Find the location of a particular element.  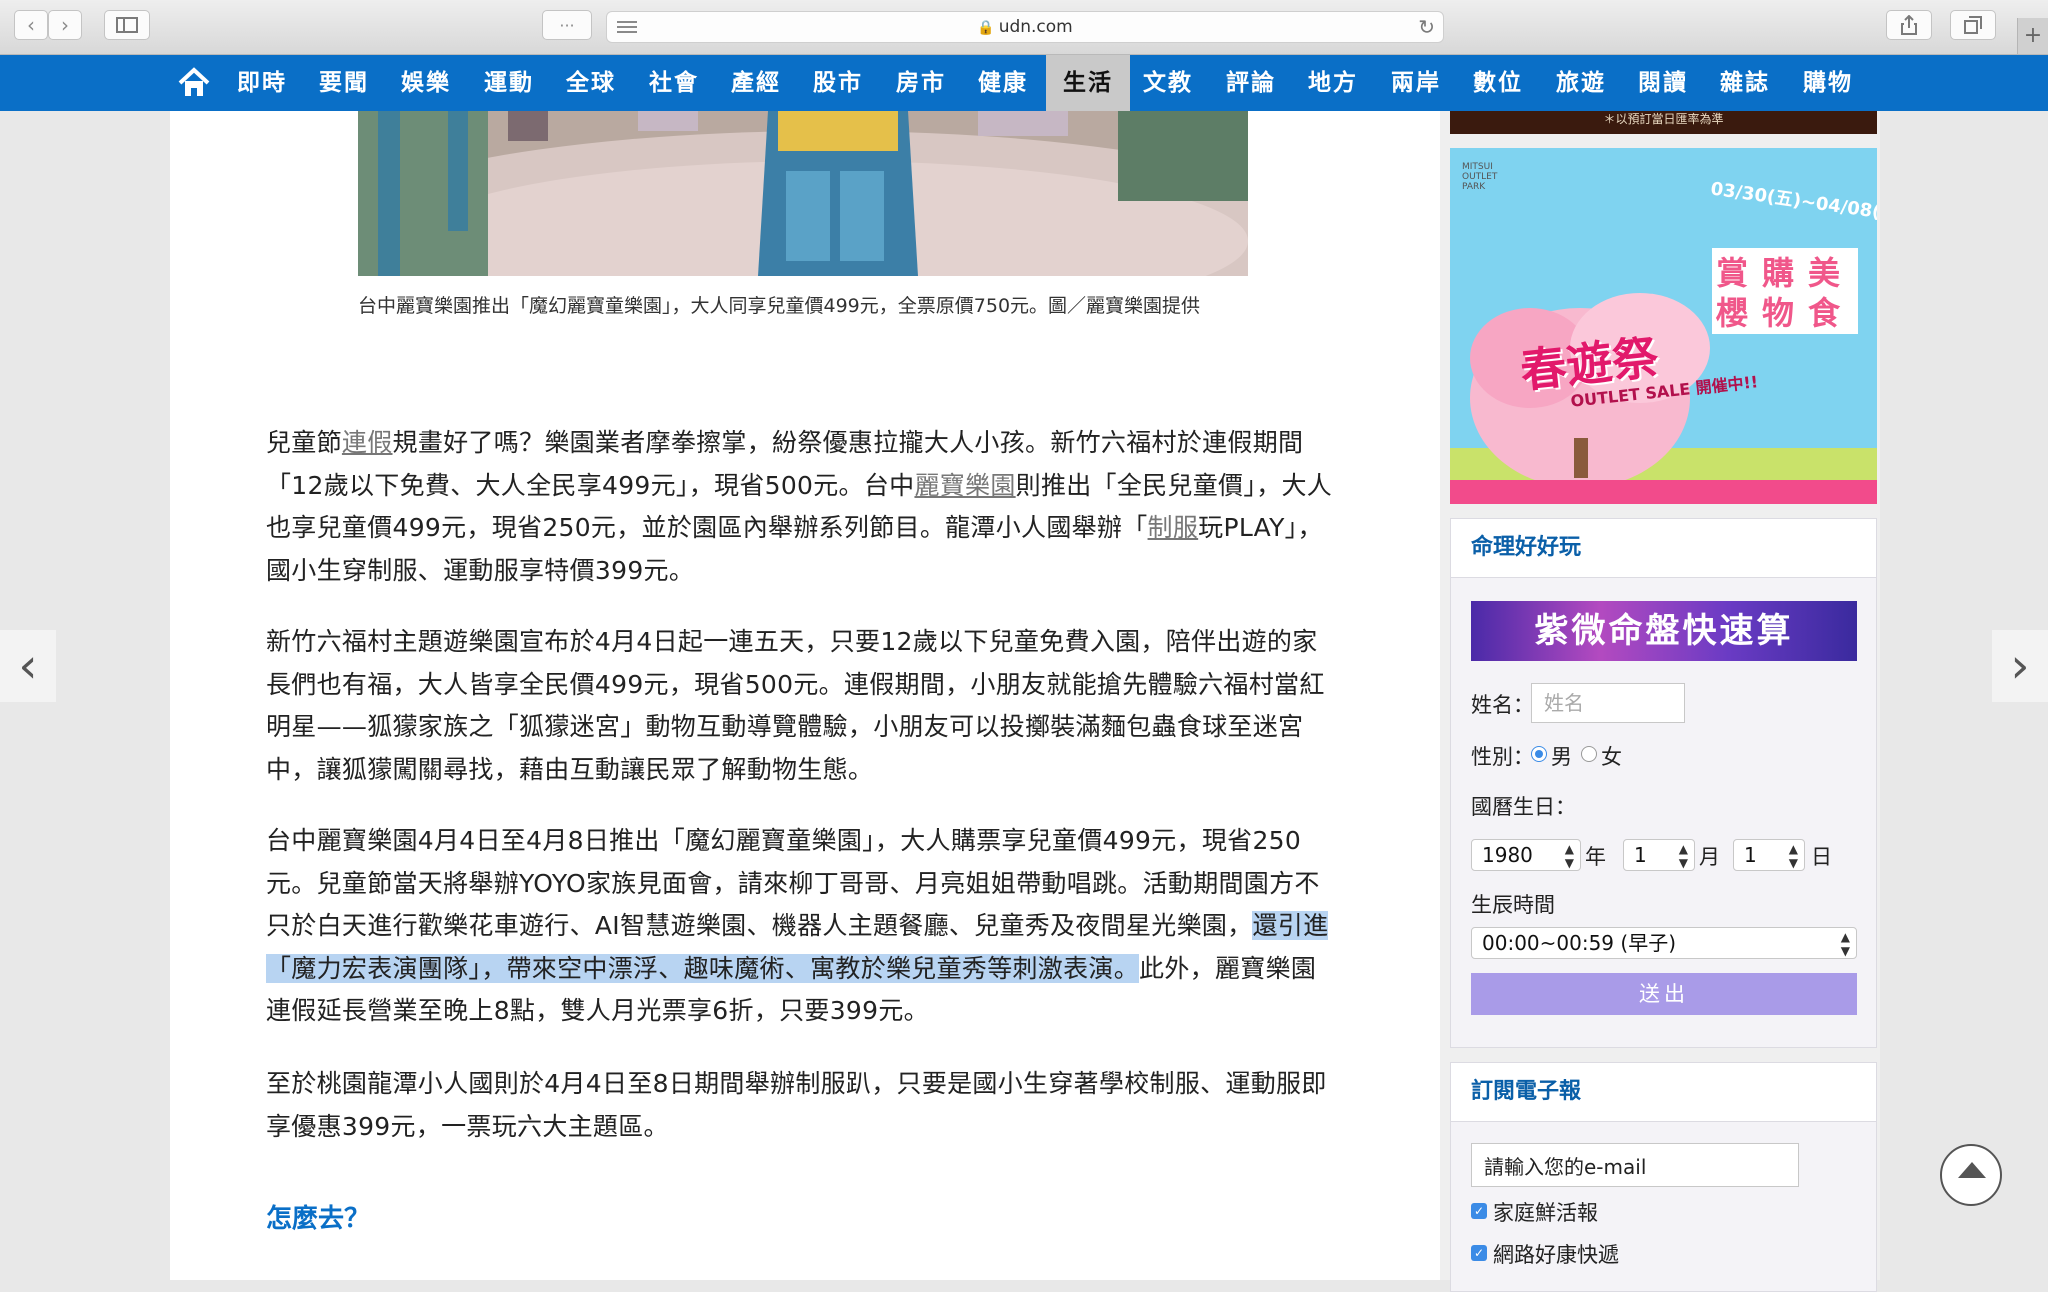

more-options-button: ··· is located at coordinates (567, 25).